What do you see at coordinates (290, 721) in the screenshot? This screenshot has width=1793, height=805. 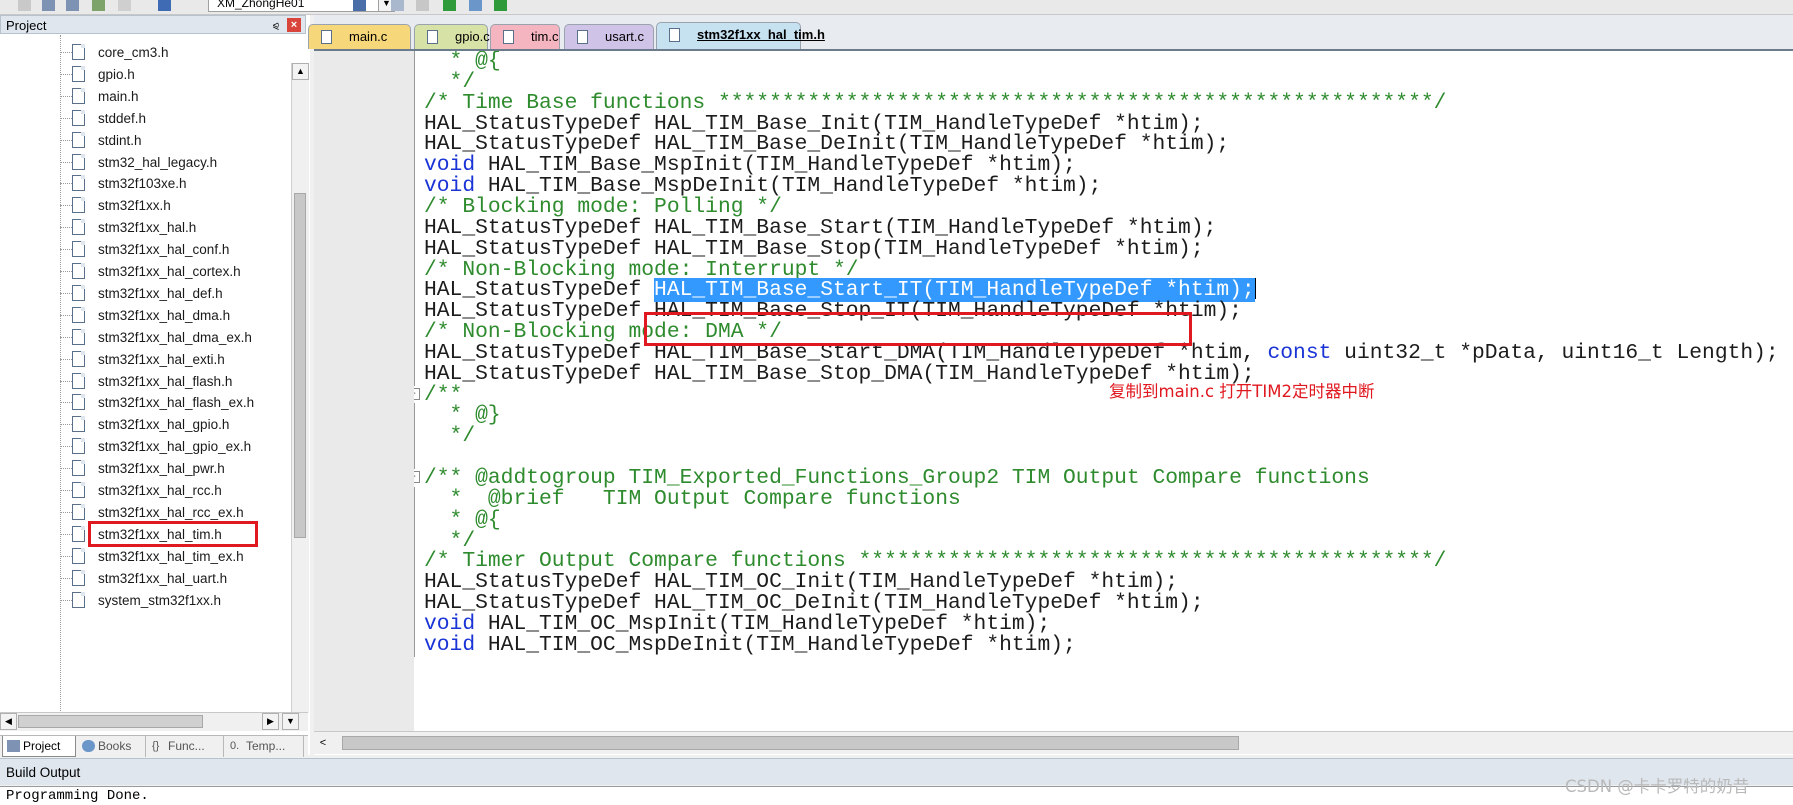 I see `scroll-down-icon: ▼` at bounding box center [290, 721].